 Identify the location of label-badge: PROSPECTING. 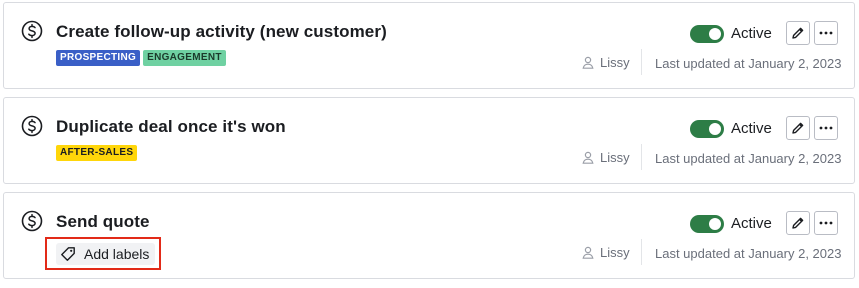
(98, 58).